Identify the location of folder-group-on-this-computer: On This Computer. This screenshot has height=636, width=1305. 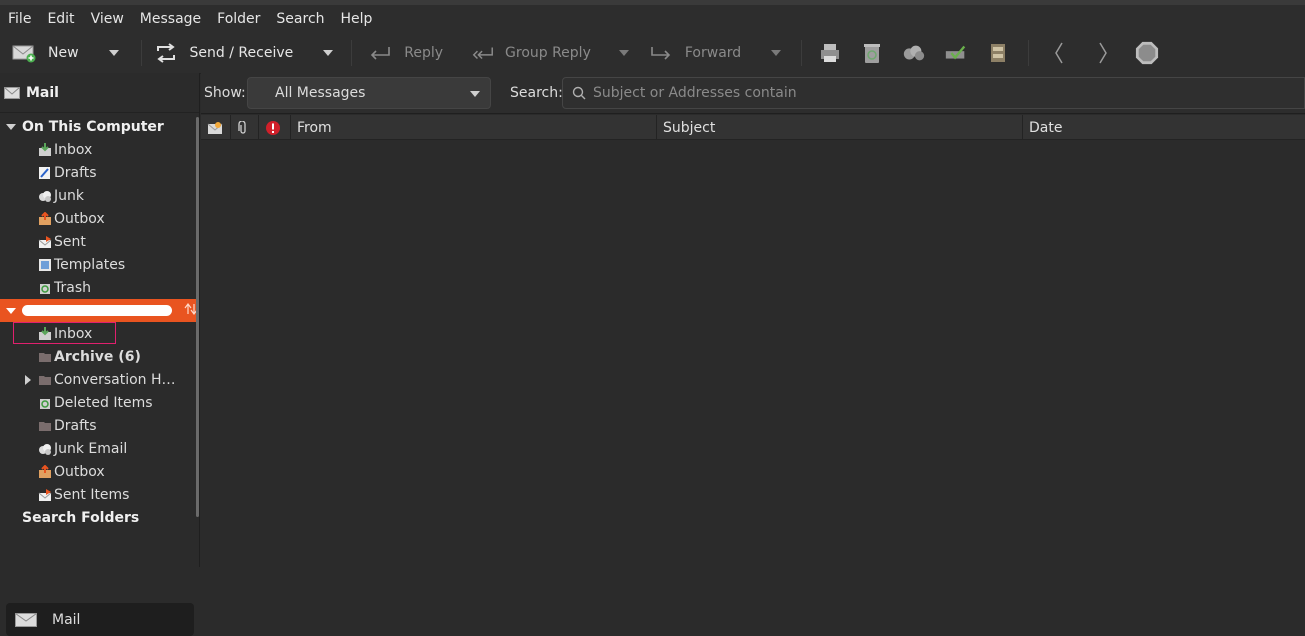
(98, 126).